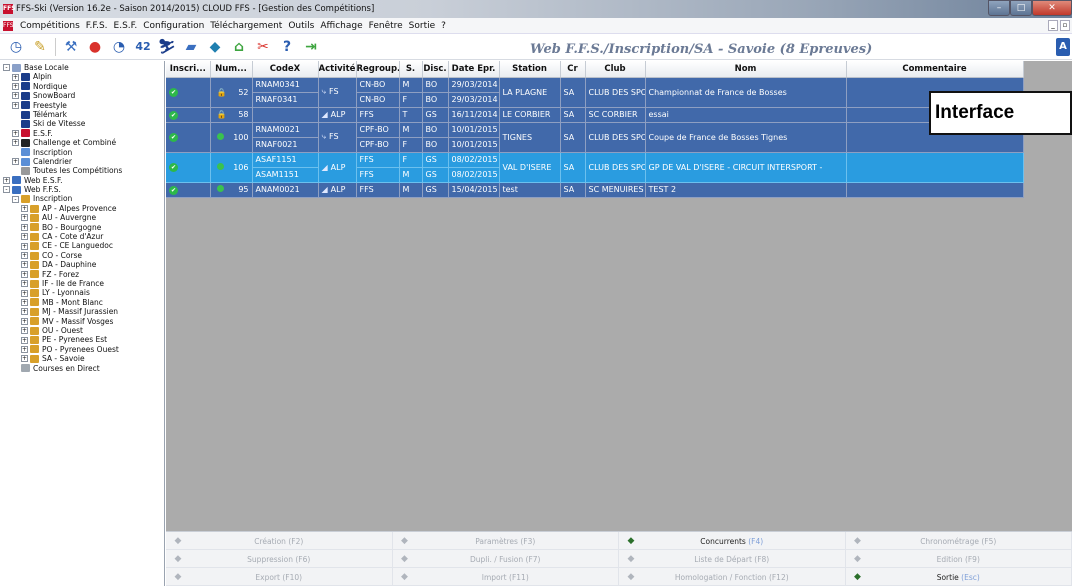  Describe the element at coordinates (82, 114) in the screenshot. I see `tree-item: Télémark` at that location.